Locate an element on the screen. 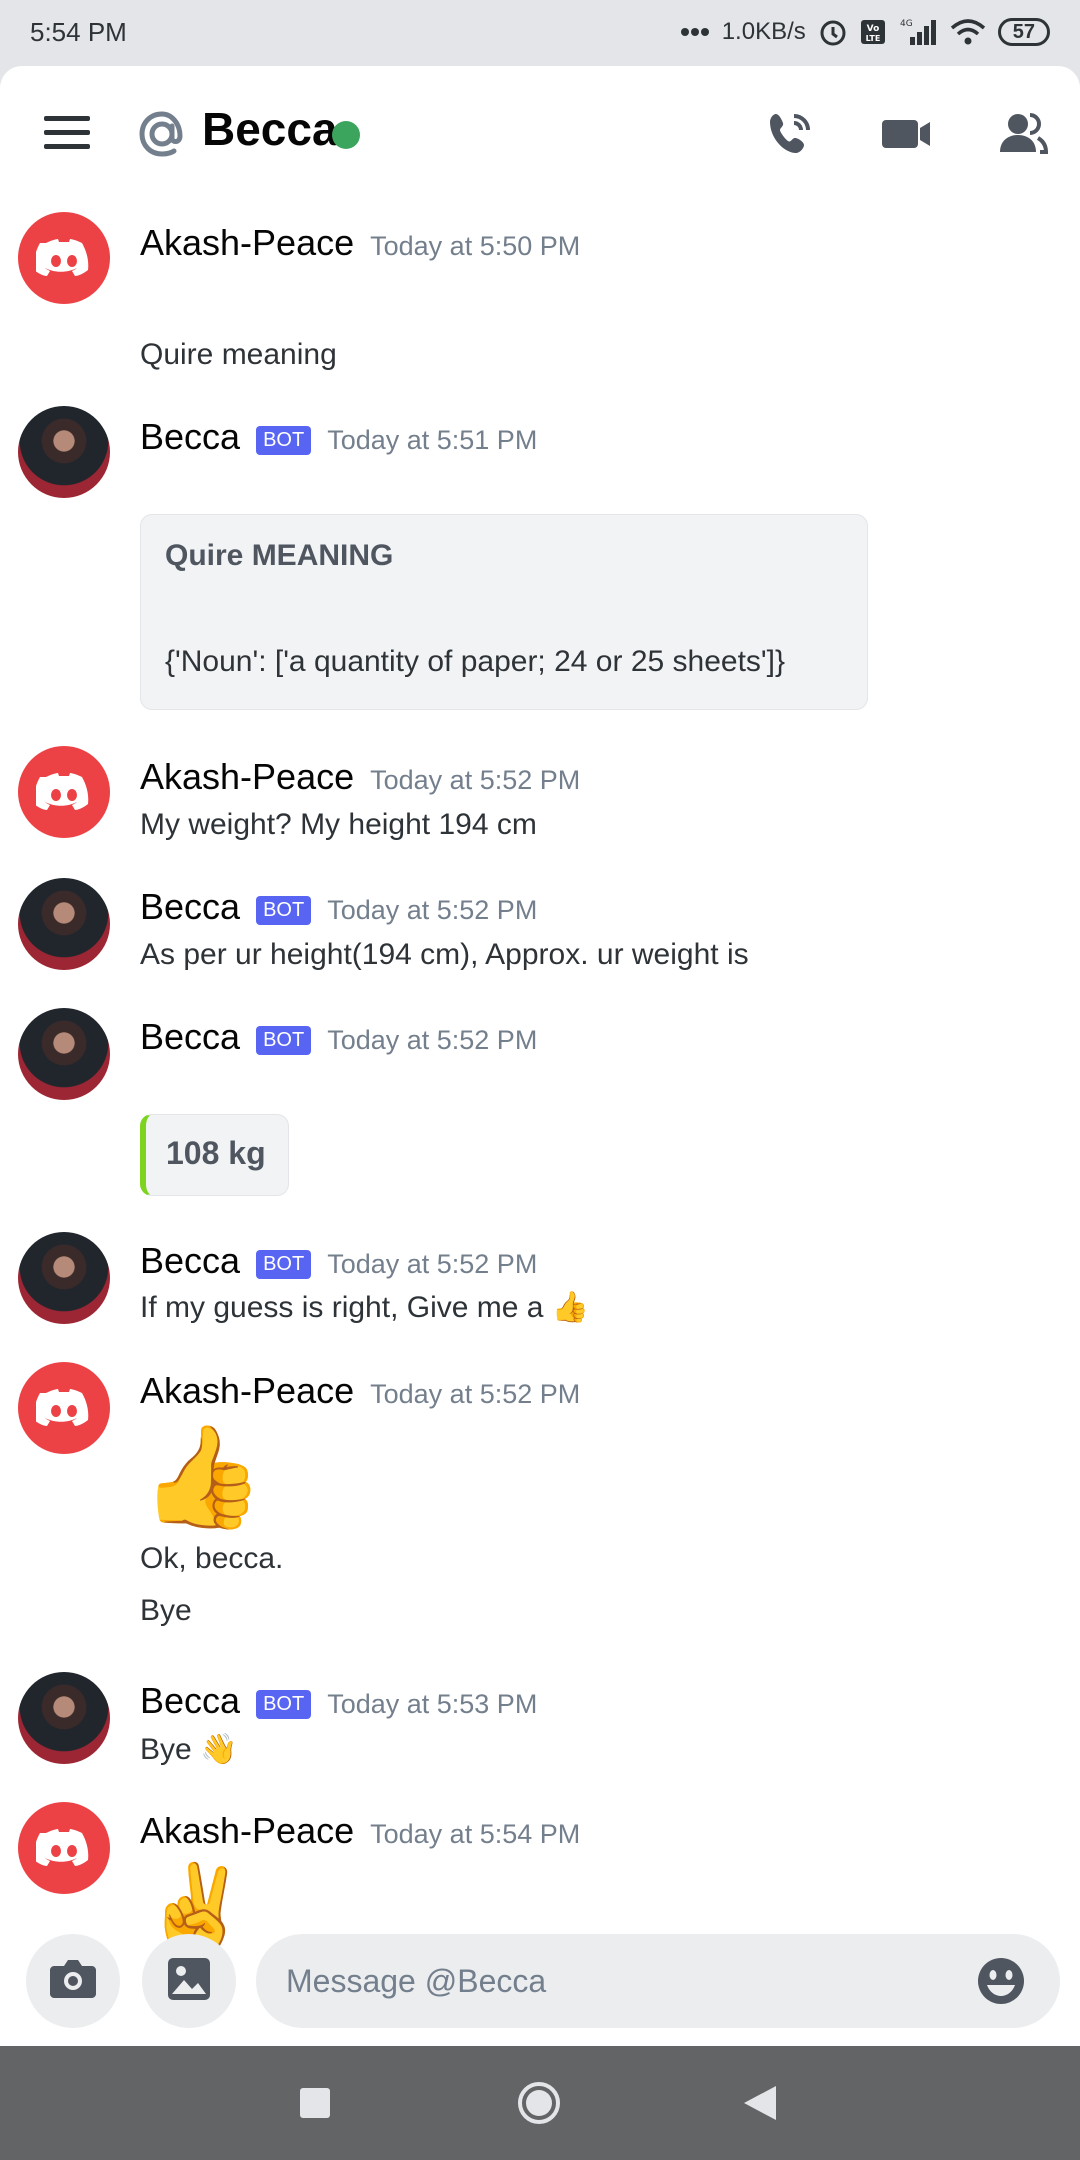 Image resolution: width=1080 pixels, height=2160 pixels. at-icon is located at coordinates (162, 134).